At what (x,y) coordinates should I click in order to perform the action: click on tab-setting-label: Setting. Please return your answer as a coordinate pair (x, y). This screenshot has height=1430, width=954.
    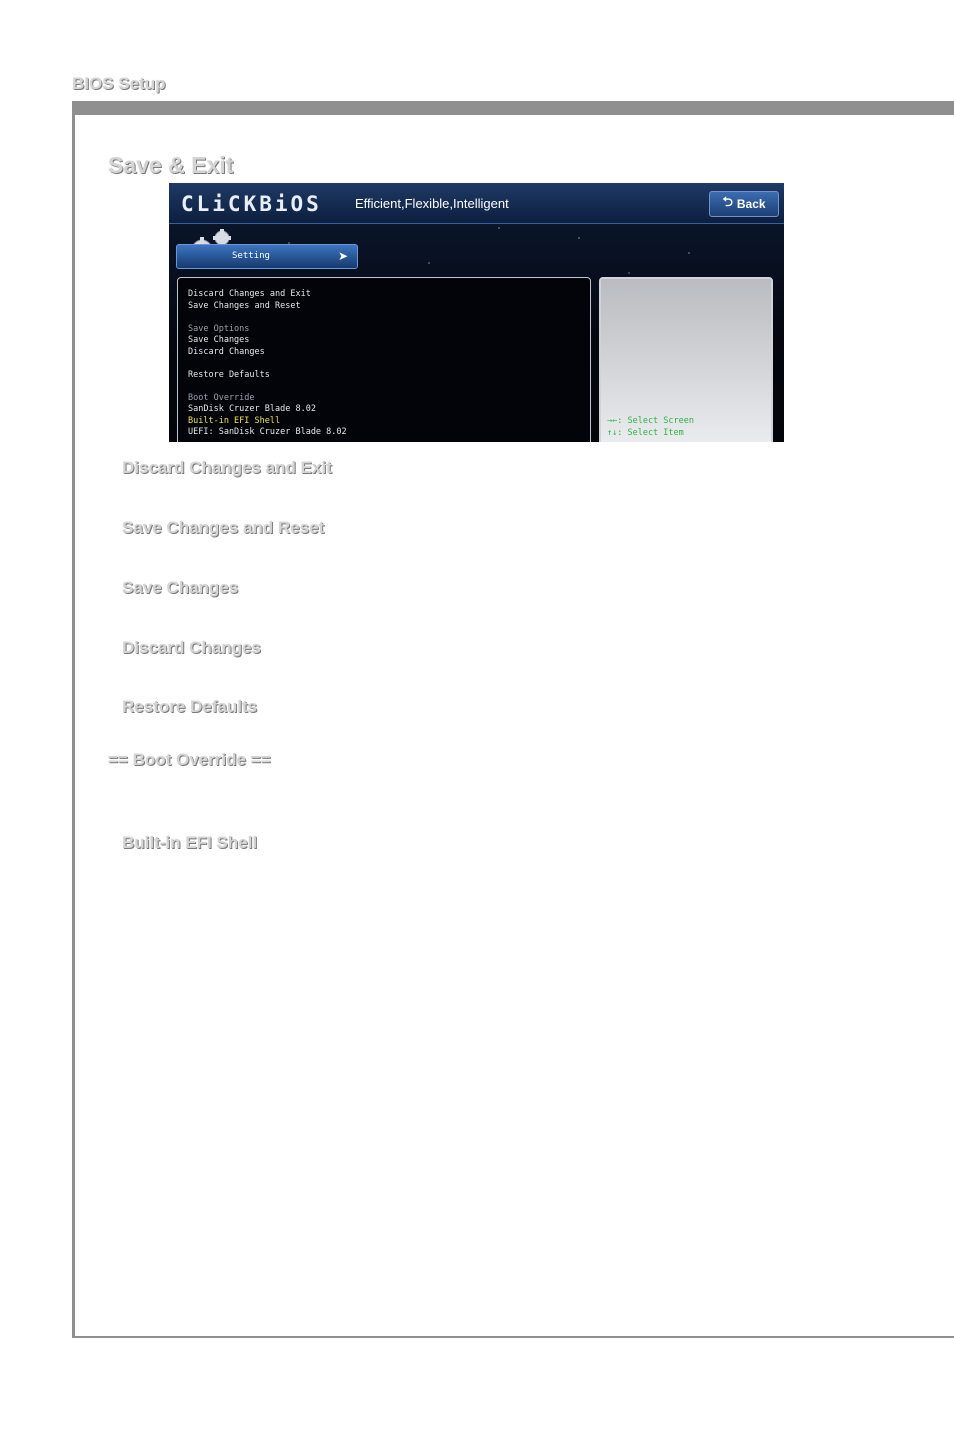
    Looking at the image, I should click on (251, 256).